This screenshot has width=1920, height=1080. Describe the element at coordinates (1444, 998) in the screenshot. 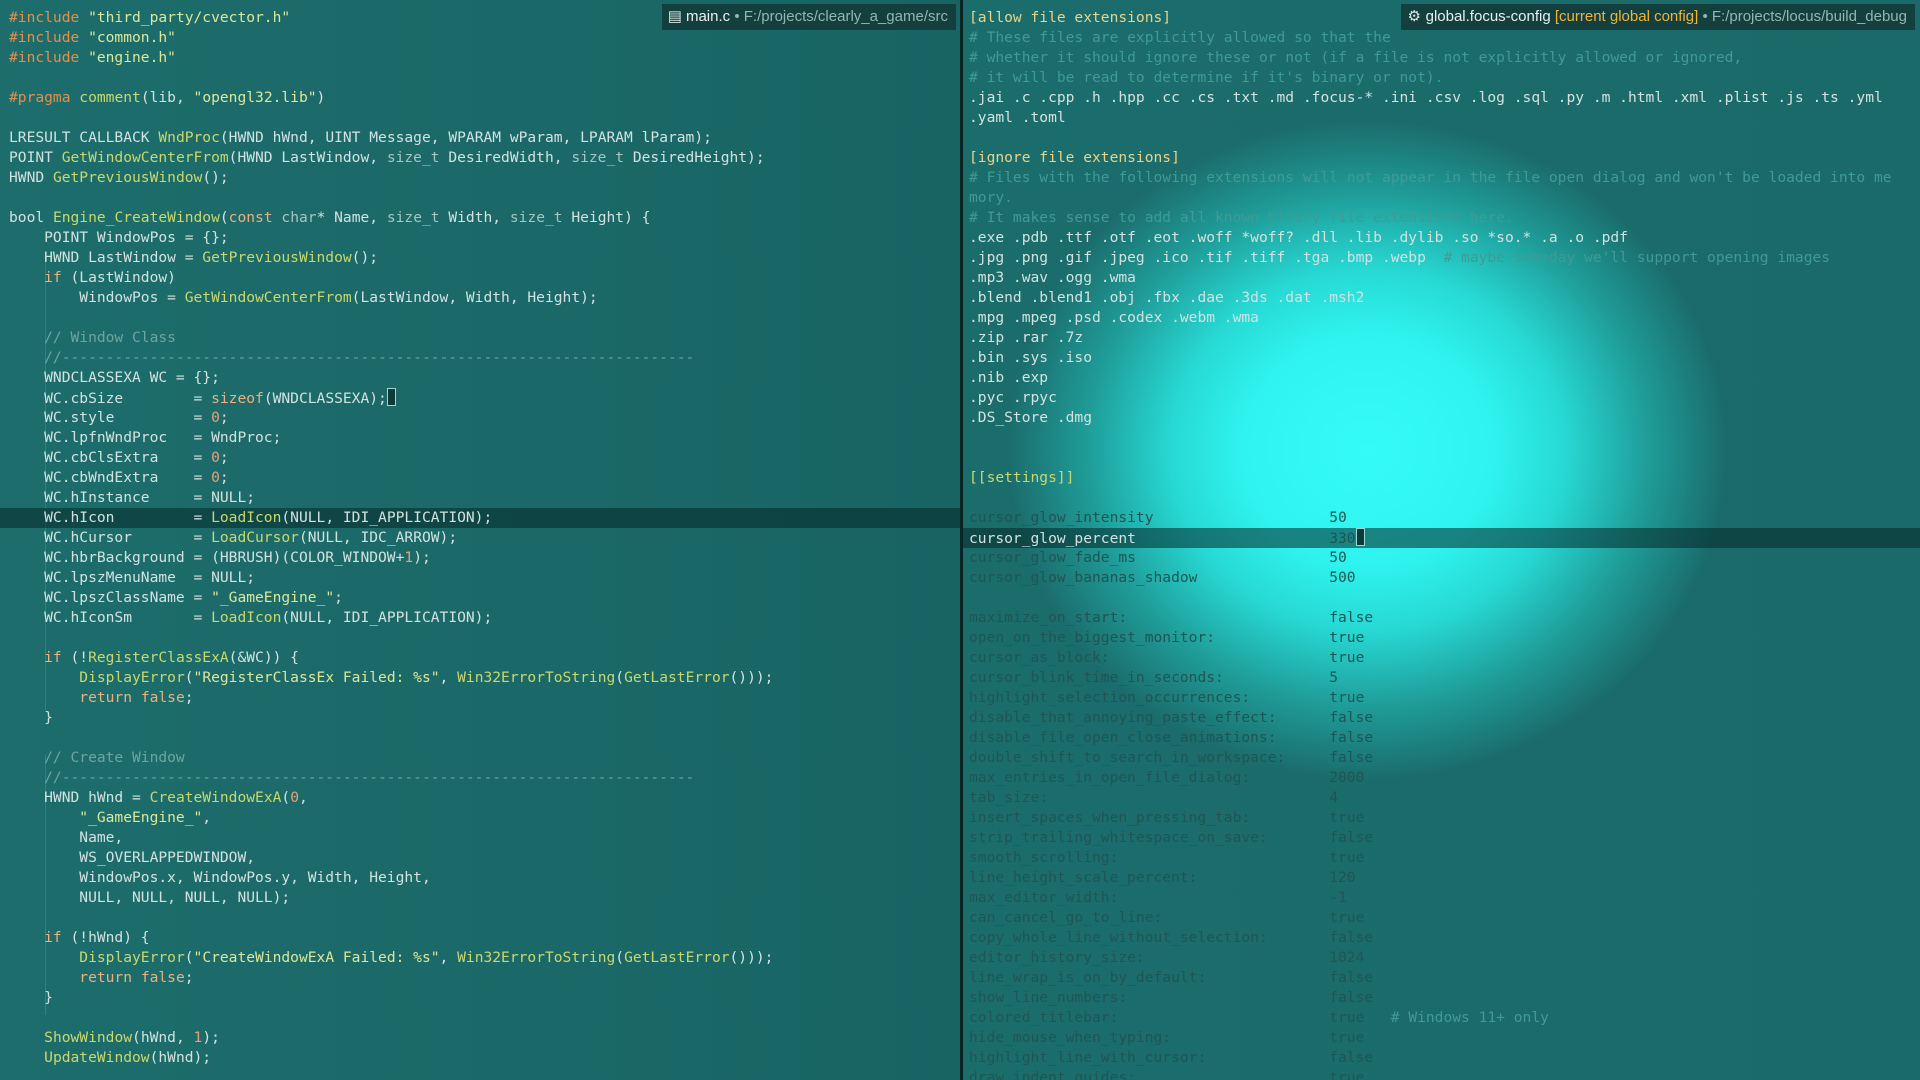

I see `code-line: show_line_numbers: false` at that location.